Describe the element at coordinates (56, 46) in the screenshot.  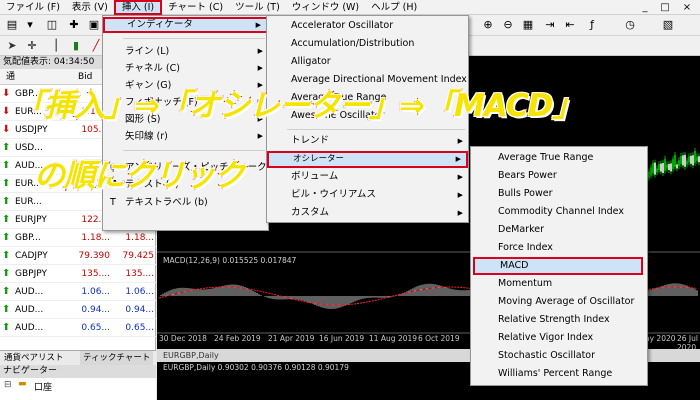
I see `vertical-line-icon: │` at that location.